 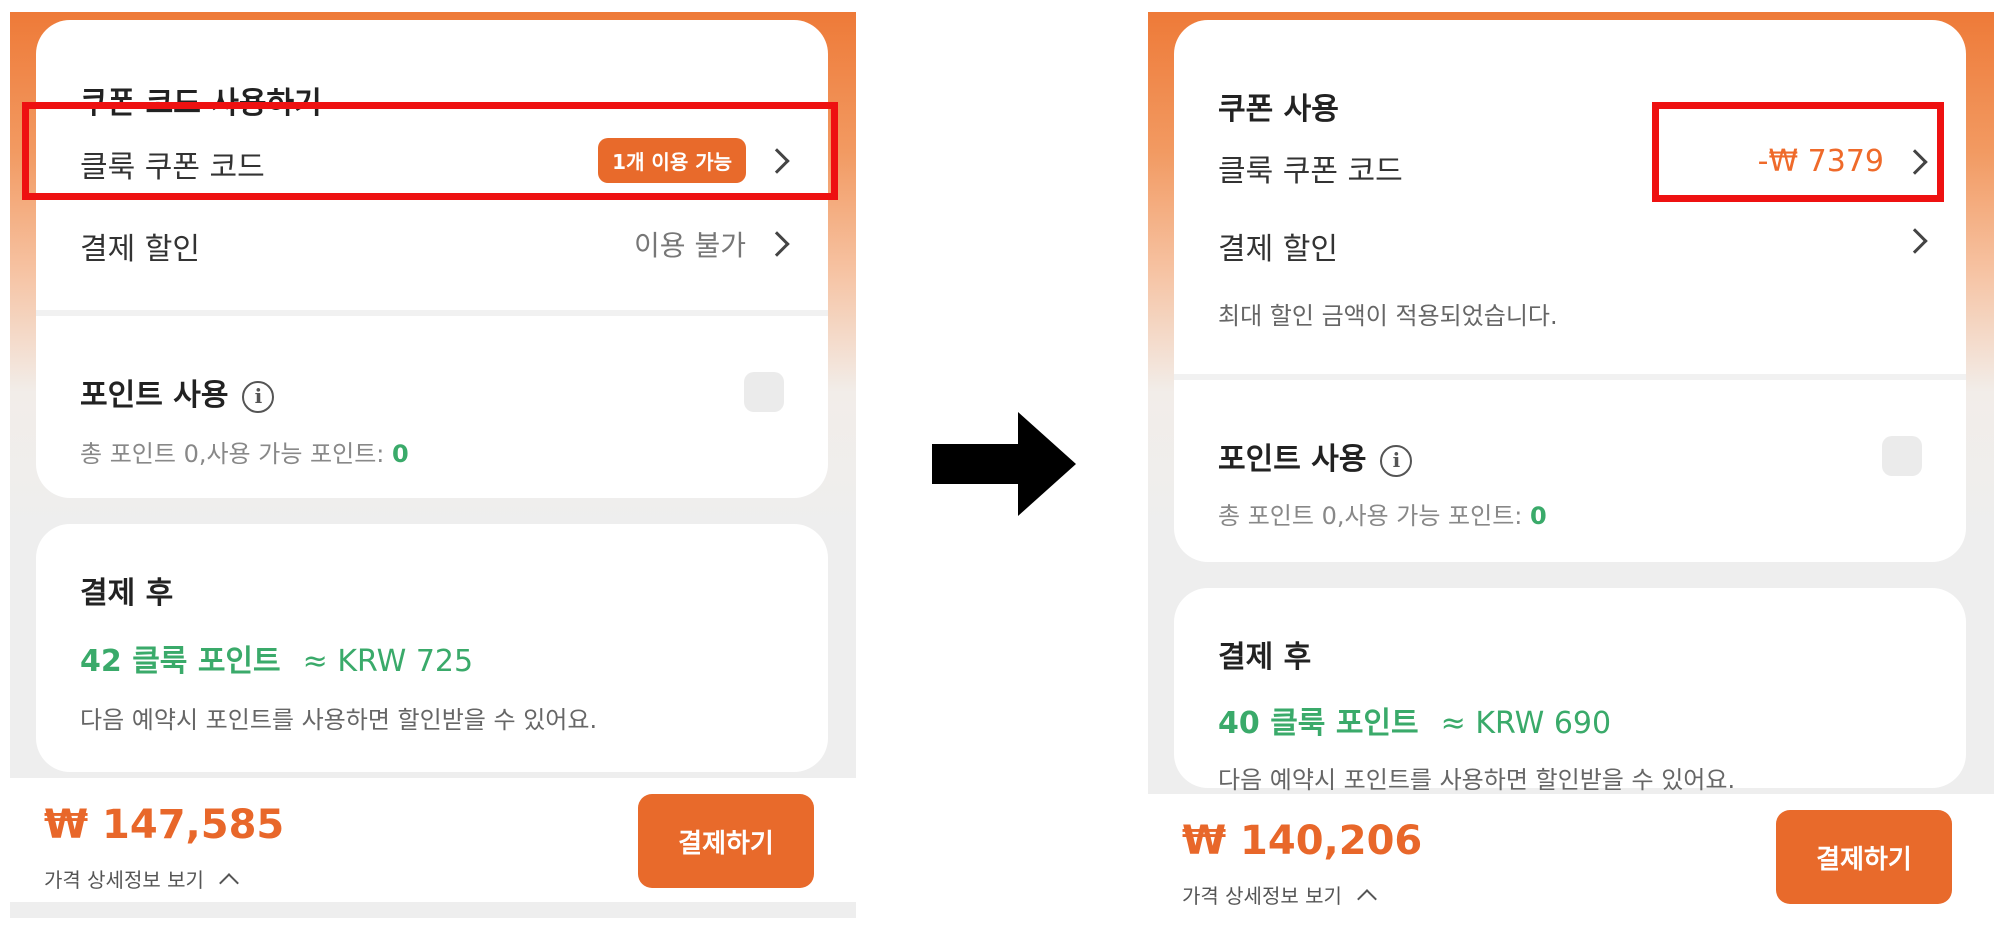 What do you see at coordinates (1388, 316) in the screenshot?
I see `max-discount-note: 최대 할인 금액이 적용되었습니다.` at bounding box center [1388, 316].